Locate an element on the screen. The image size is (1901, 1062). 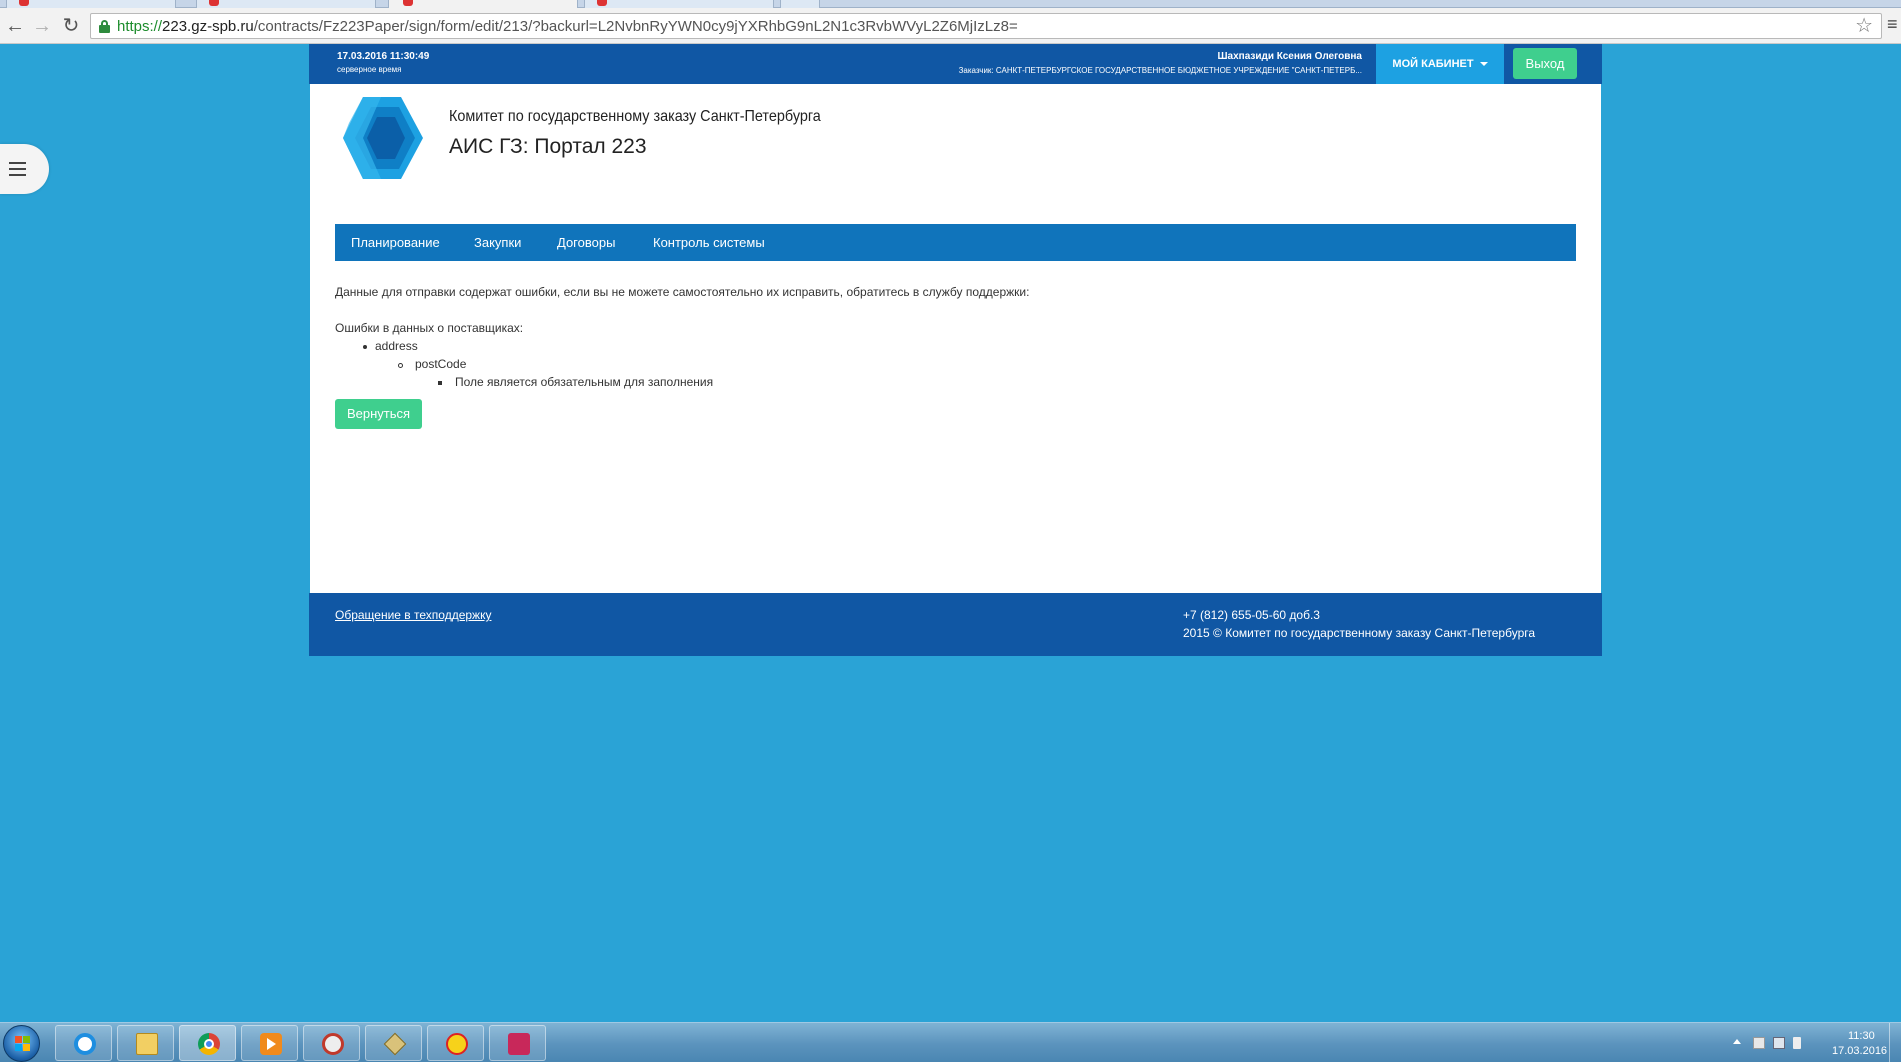
start-button is located at coordinates (21, 1043).